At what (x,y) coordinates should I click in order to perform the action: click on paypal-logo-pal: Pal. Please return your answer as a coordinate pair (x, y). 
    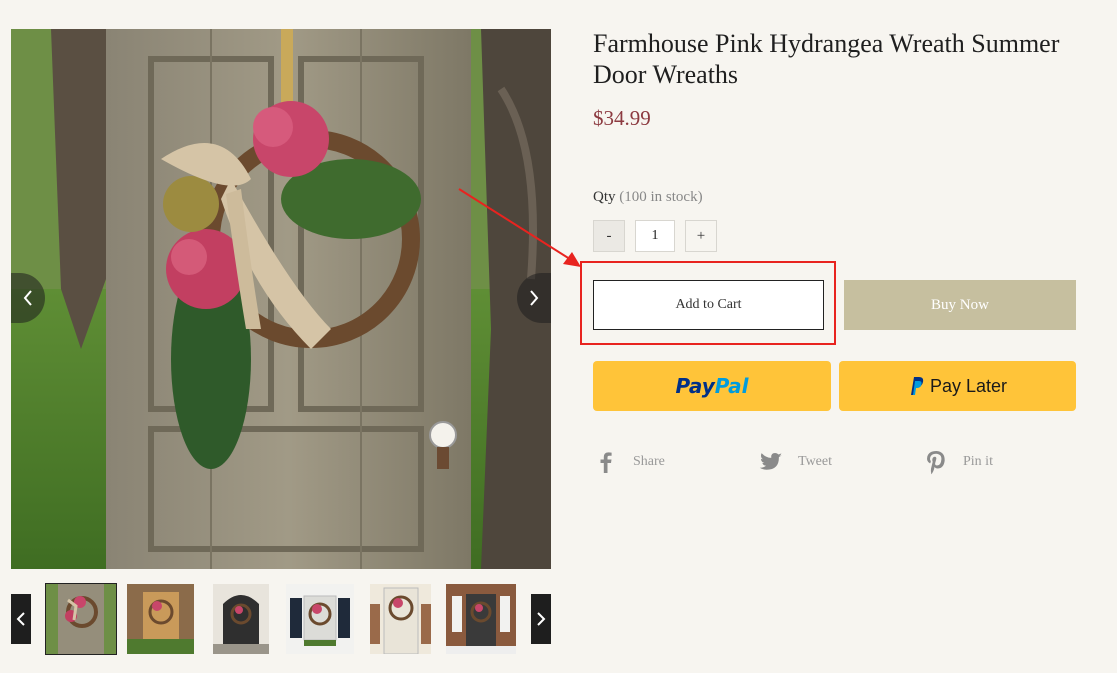
    Looking at the image, I should click on (731, 386).